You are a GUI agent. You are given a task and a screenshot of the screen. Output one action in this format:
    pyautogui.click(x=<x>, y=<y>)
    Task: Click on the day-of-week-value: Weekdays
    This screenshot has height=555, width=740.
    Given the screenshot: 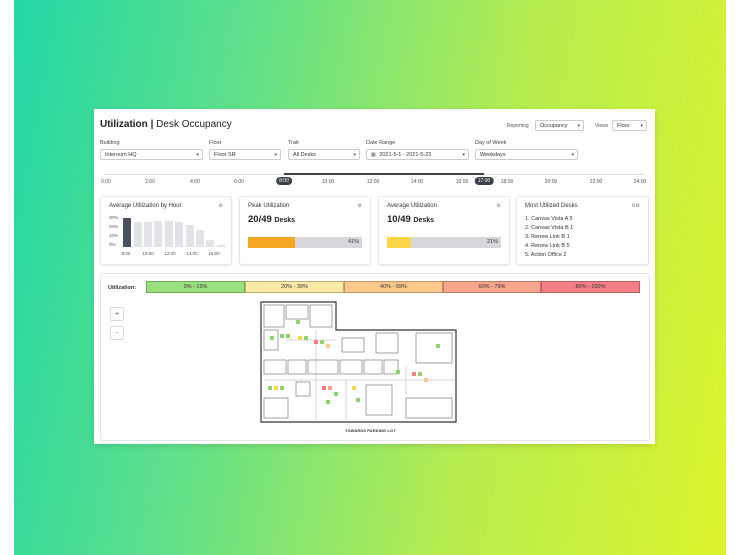 What is the action you would take?
    pyautogui.click(x=493, y=155)
    